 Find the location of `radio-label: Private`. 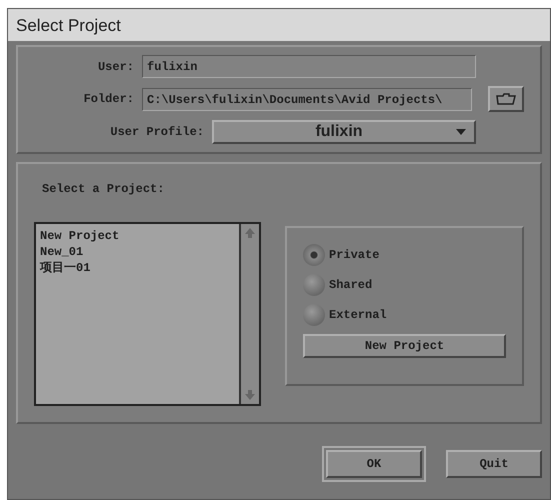

radio-label: Private is located at coordinates (354, 255).